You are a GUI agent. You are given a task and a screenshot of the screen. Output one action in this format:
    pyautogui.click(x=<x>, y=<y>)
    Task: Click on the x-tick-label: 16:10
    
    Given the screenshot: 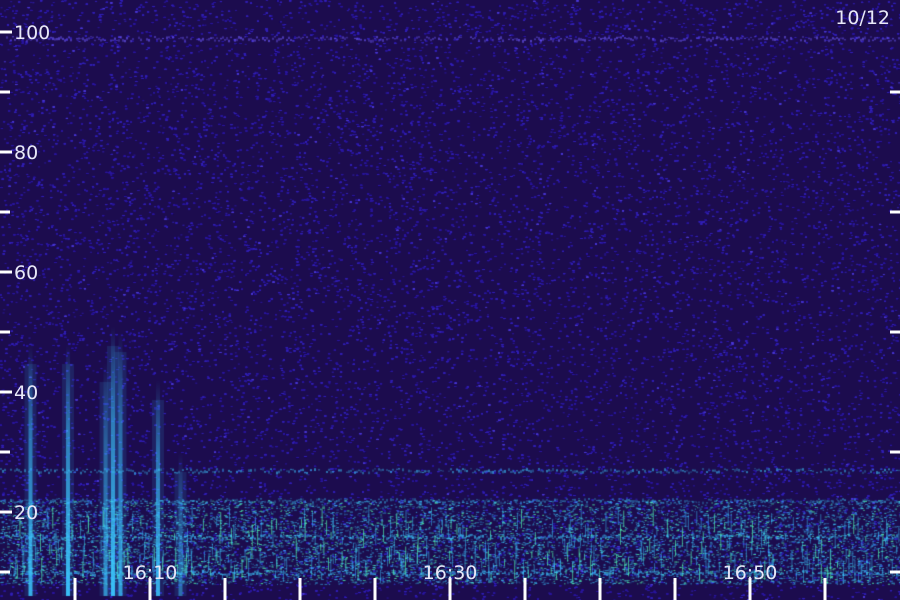 What is the action you would take?
    pyautogui.click(x=150, y=573)
    